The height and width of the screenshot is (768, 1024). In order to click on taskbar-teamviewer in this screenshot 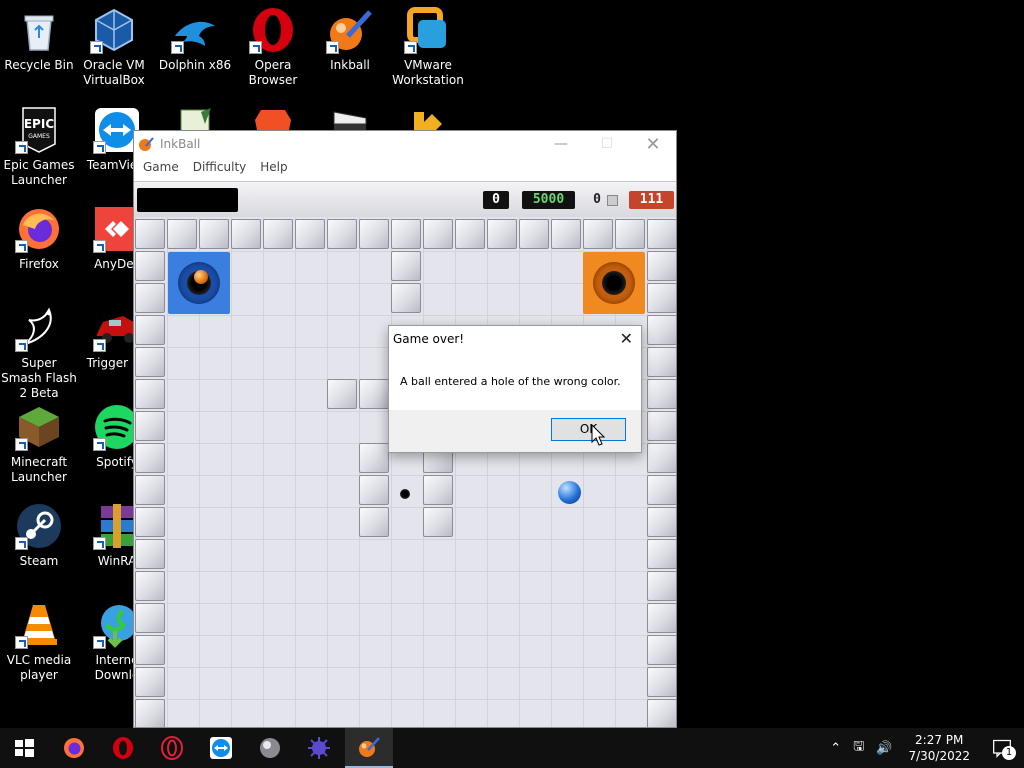, I will do `click(221, 748)`.